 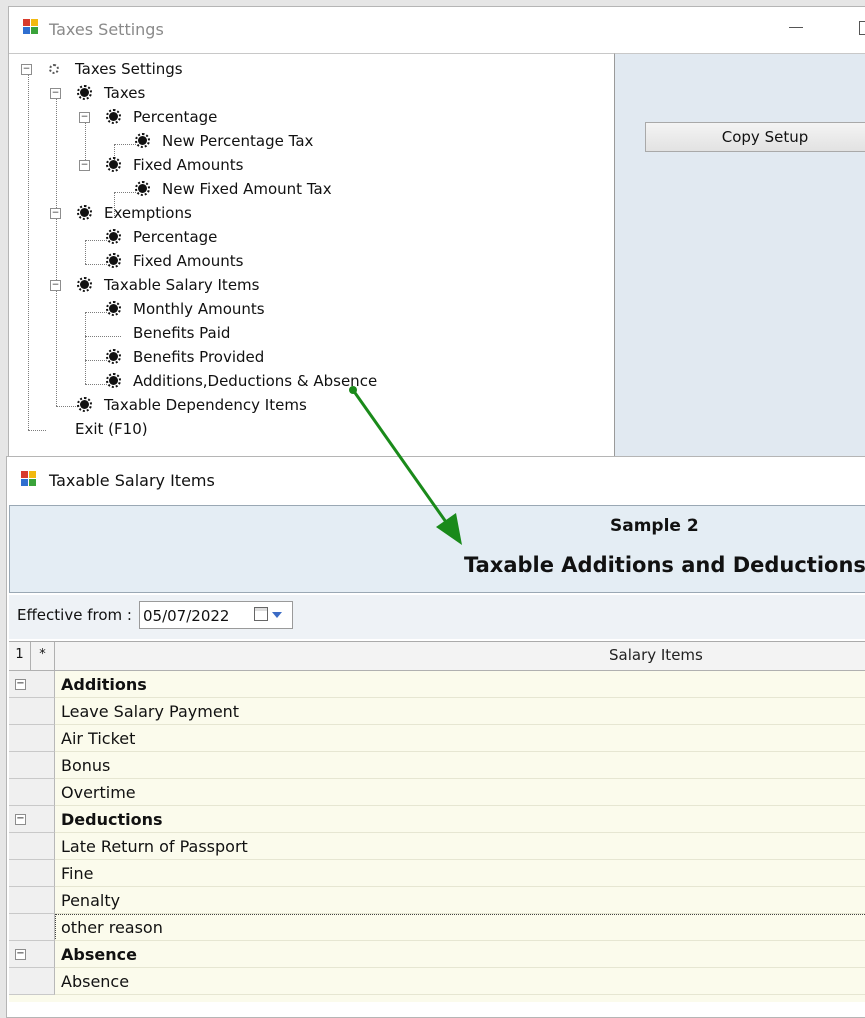 I want to click on salary-item-label: other reason, so click(x=460, y=927).